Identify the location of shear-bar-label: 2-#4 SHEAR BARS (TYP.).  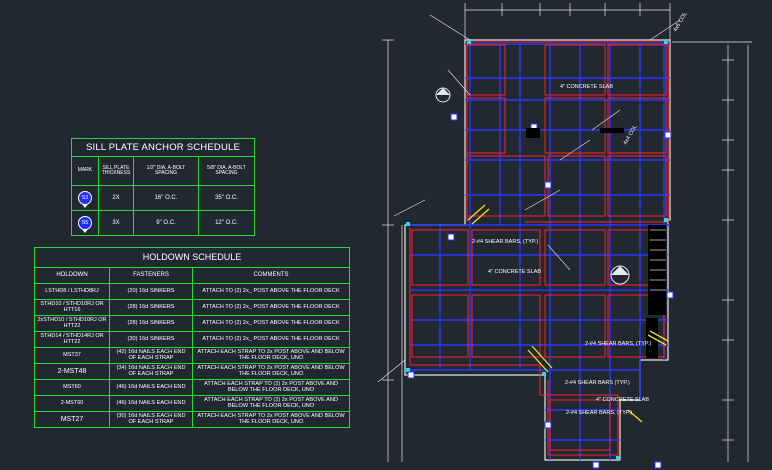
(597, 383).